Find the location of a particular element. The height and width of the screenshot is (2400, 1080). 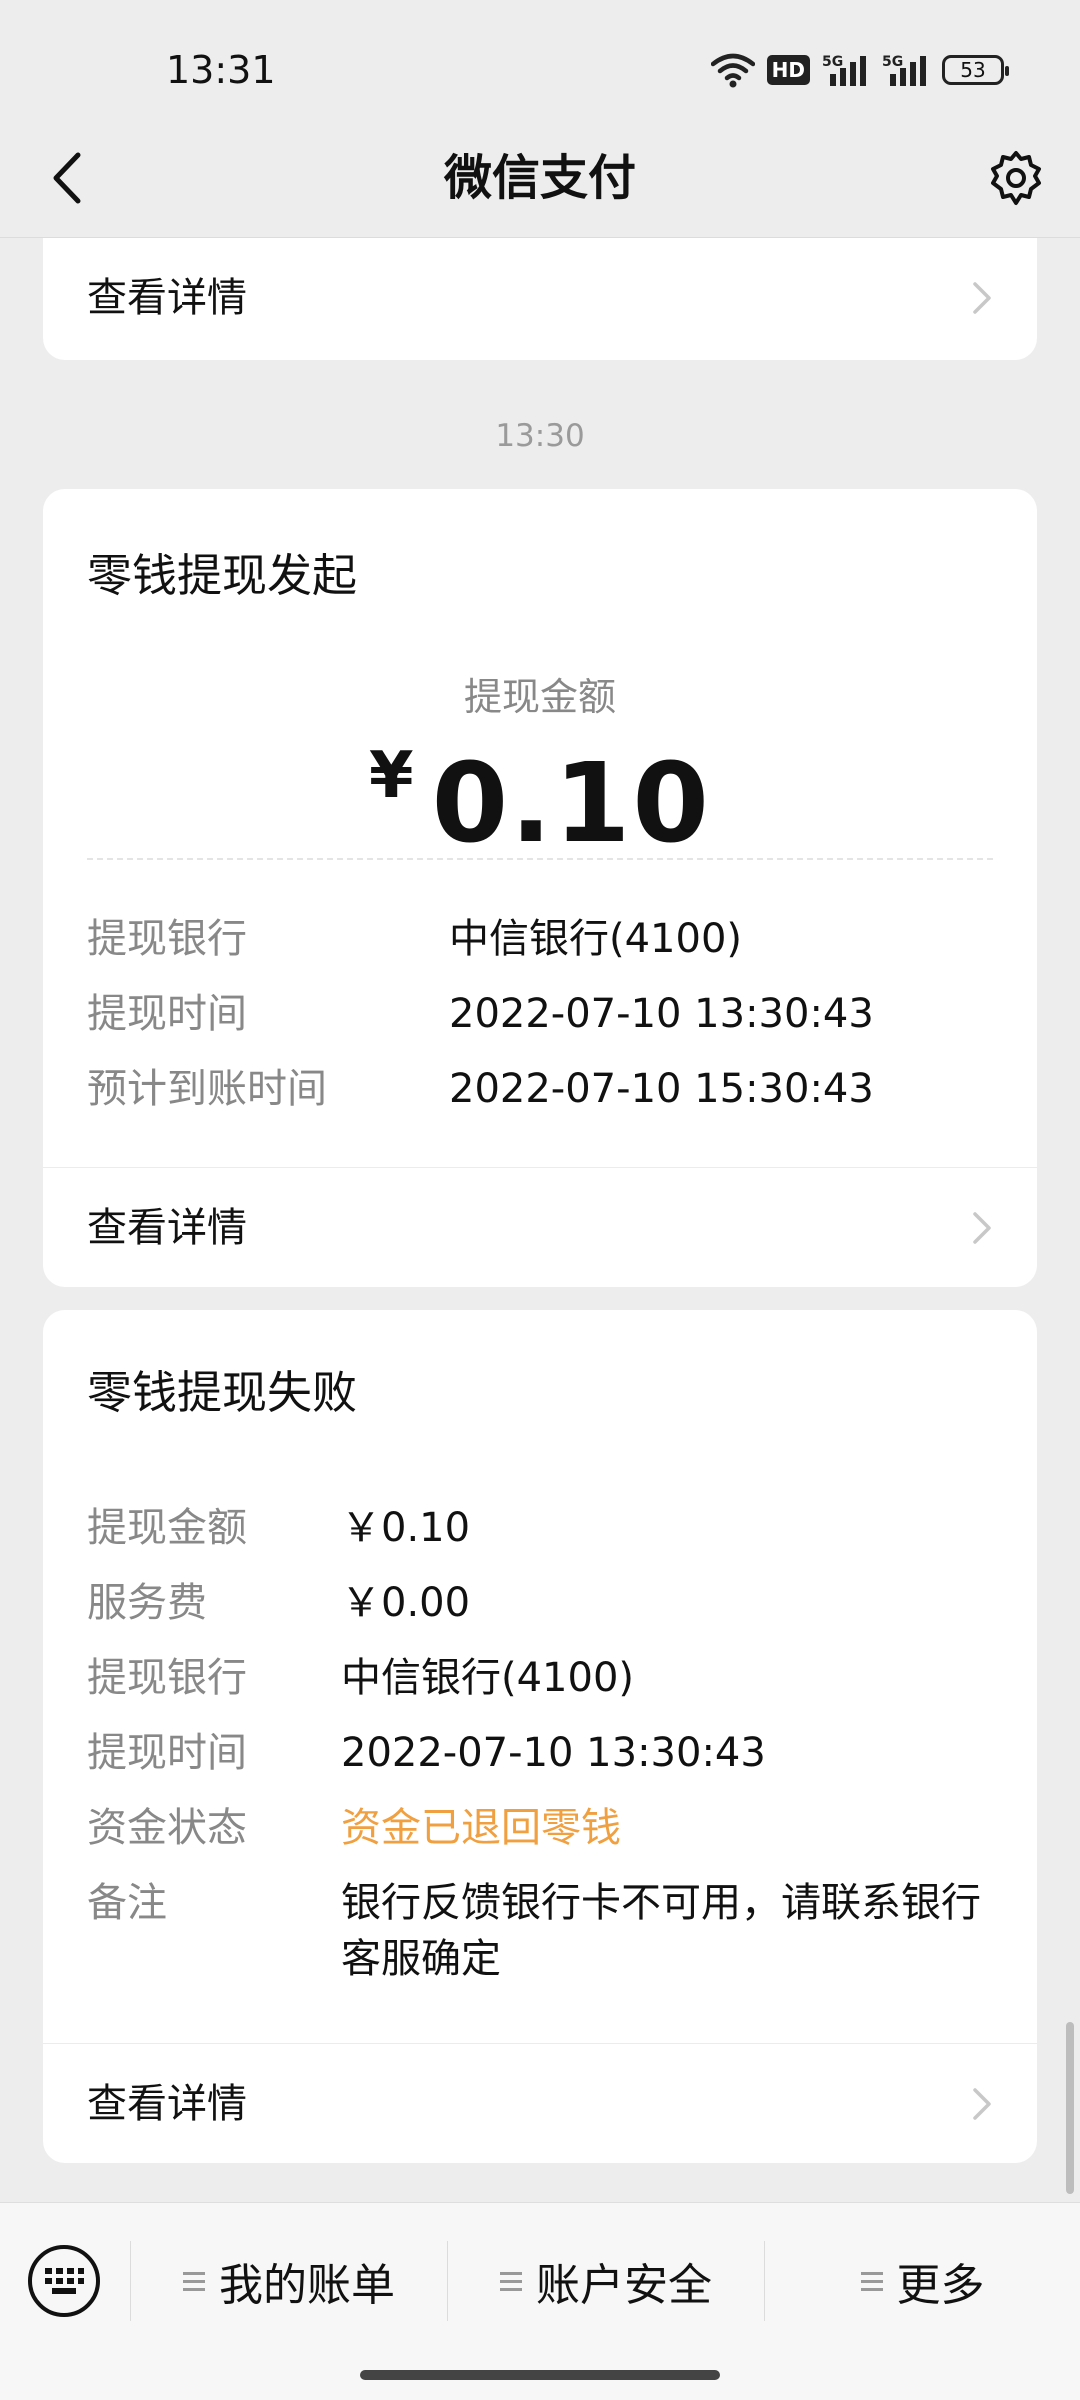

amount-caption: 提现金额 is located at coordinates (539, 697).